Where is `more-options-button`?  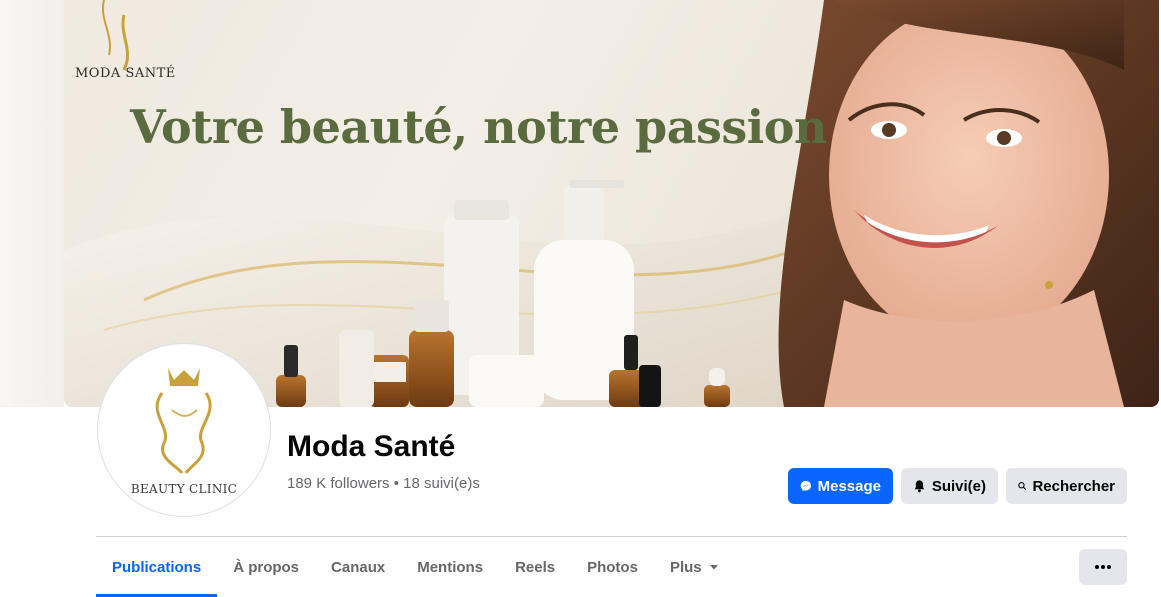 more-options-button is located at coordinates (1103, 567).